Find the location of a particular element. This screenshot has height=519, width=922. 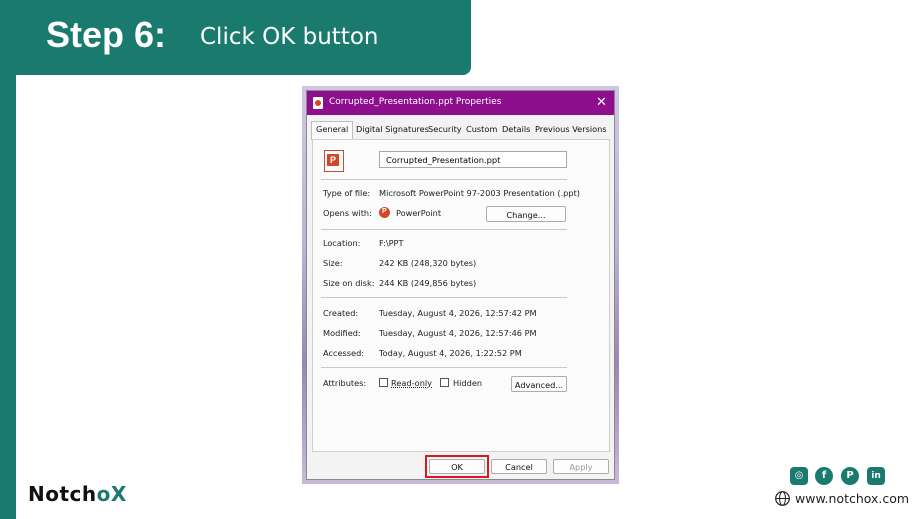

website-link: www.notchox.com is located at coordinates (852, 498).